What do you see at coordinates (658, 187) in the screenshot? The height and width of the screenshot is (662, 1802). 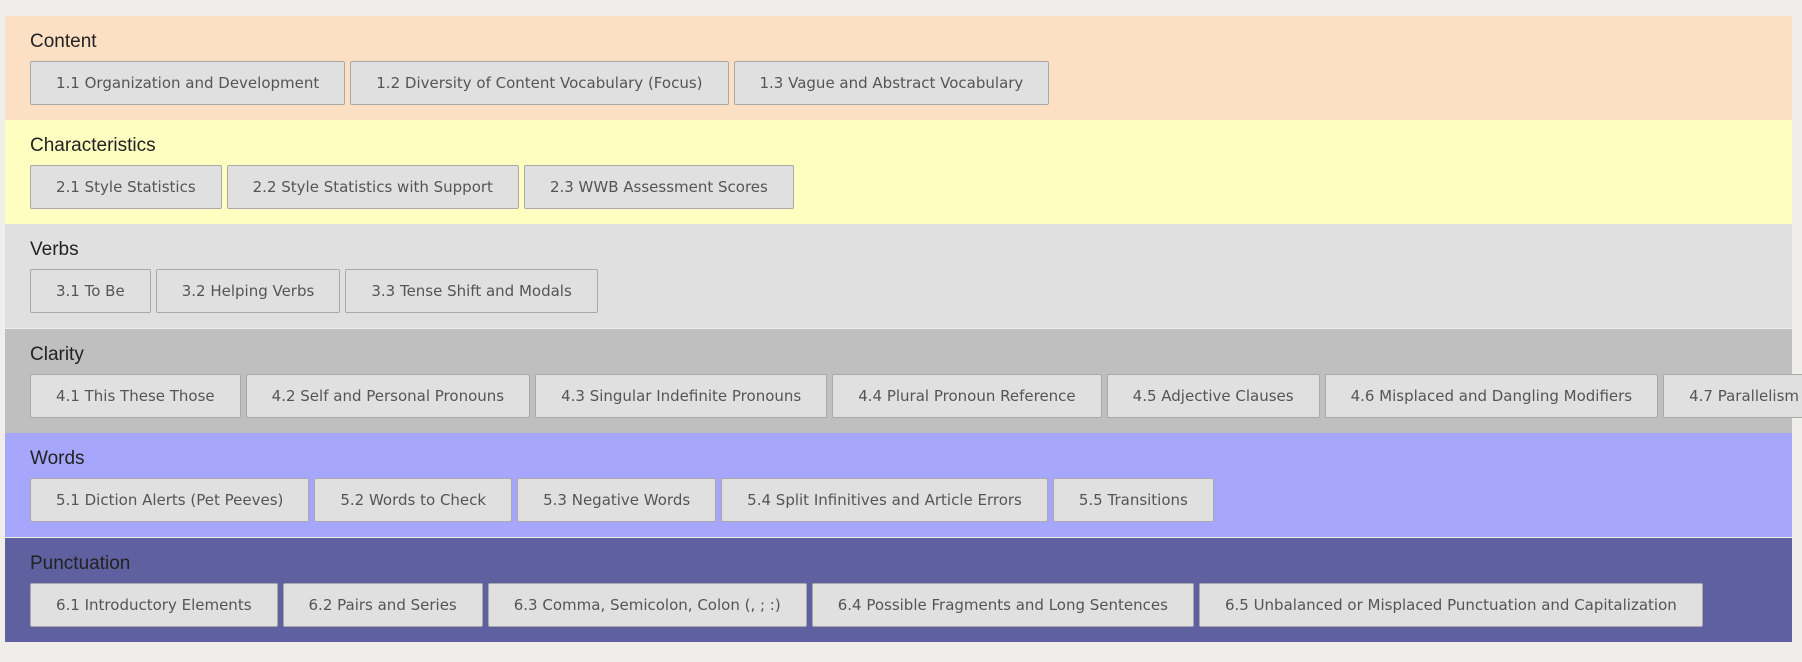 I see `category-button-2-3: 2.3 WWB Assessment Scores` at bounding box center [658, 187].